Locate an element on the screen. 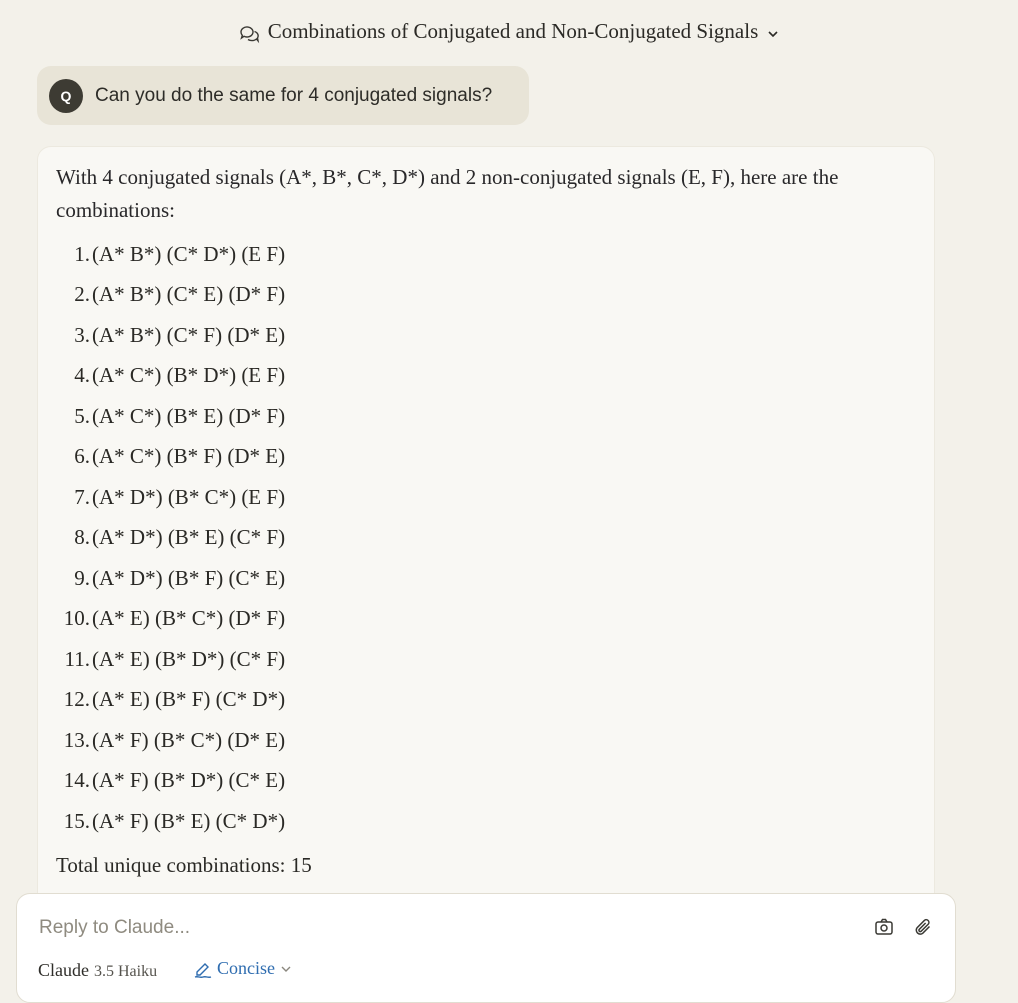  list-item-number: 2. is located at coordinates (82, 294).